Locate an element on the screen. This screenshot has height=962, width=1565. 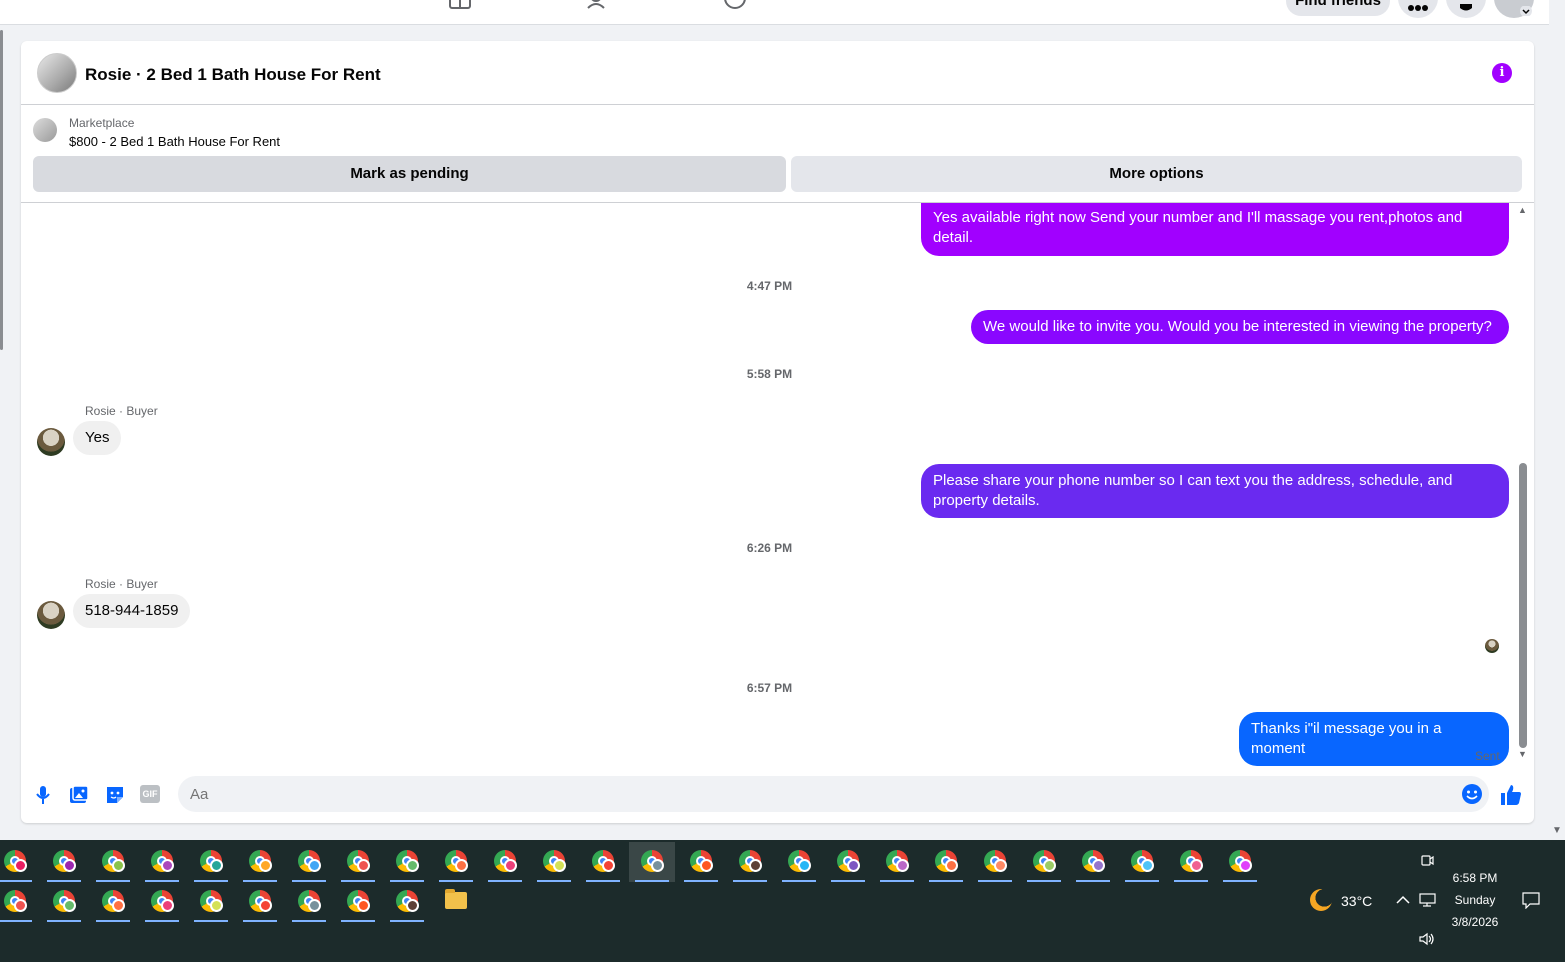
more-options-button: More options is located at coordinates (1156, 174).